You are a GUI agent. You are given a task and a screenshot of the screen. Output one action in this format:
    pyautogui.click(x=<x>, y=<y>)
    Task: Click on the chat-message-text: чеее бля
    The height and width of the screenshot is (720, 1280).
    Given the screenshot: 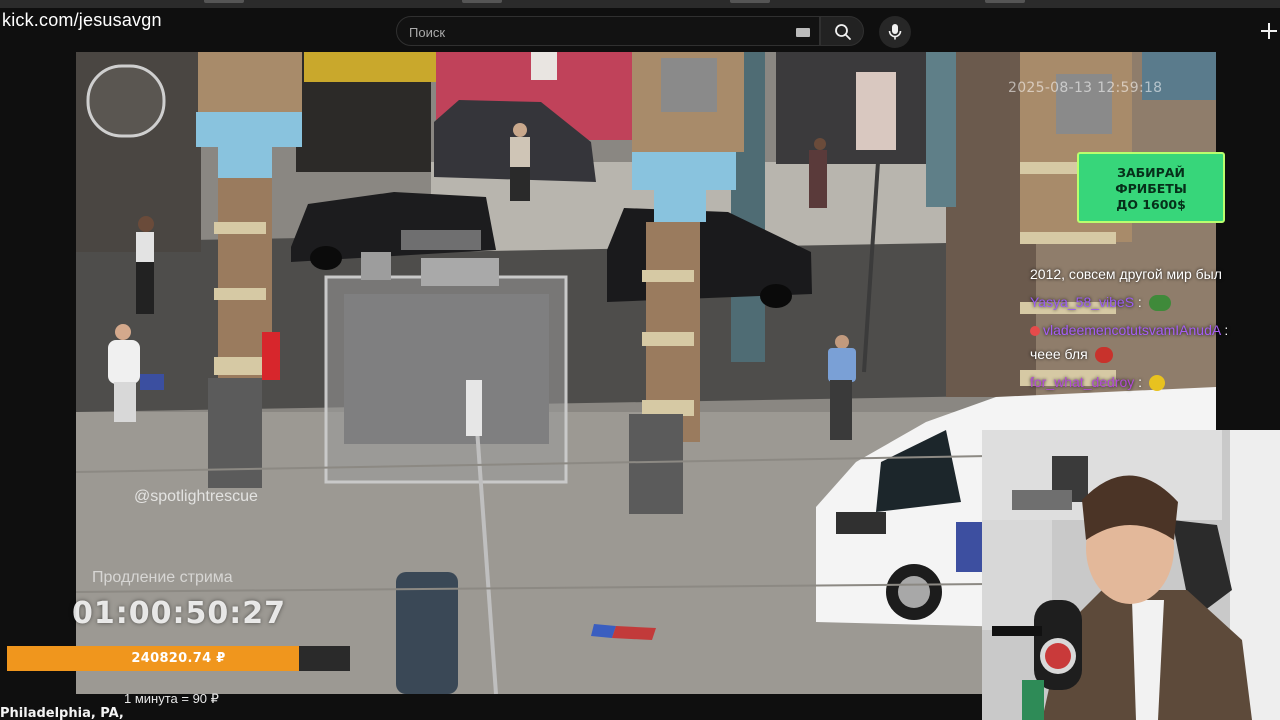 What is the action you would take?
    pyautogui.click(x=1059, y=354)
    